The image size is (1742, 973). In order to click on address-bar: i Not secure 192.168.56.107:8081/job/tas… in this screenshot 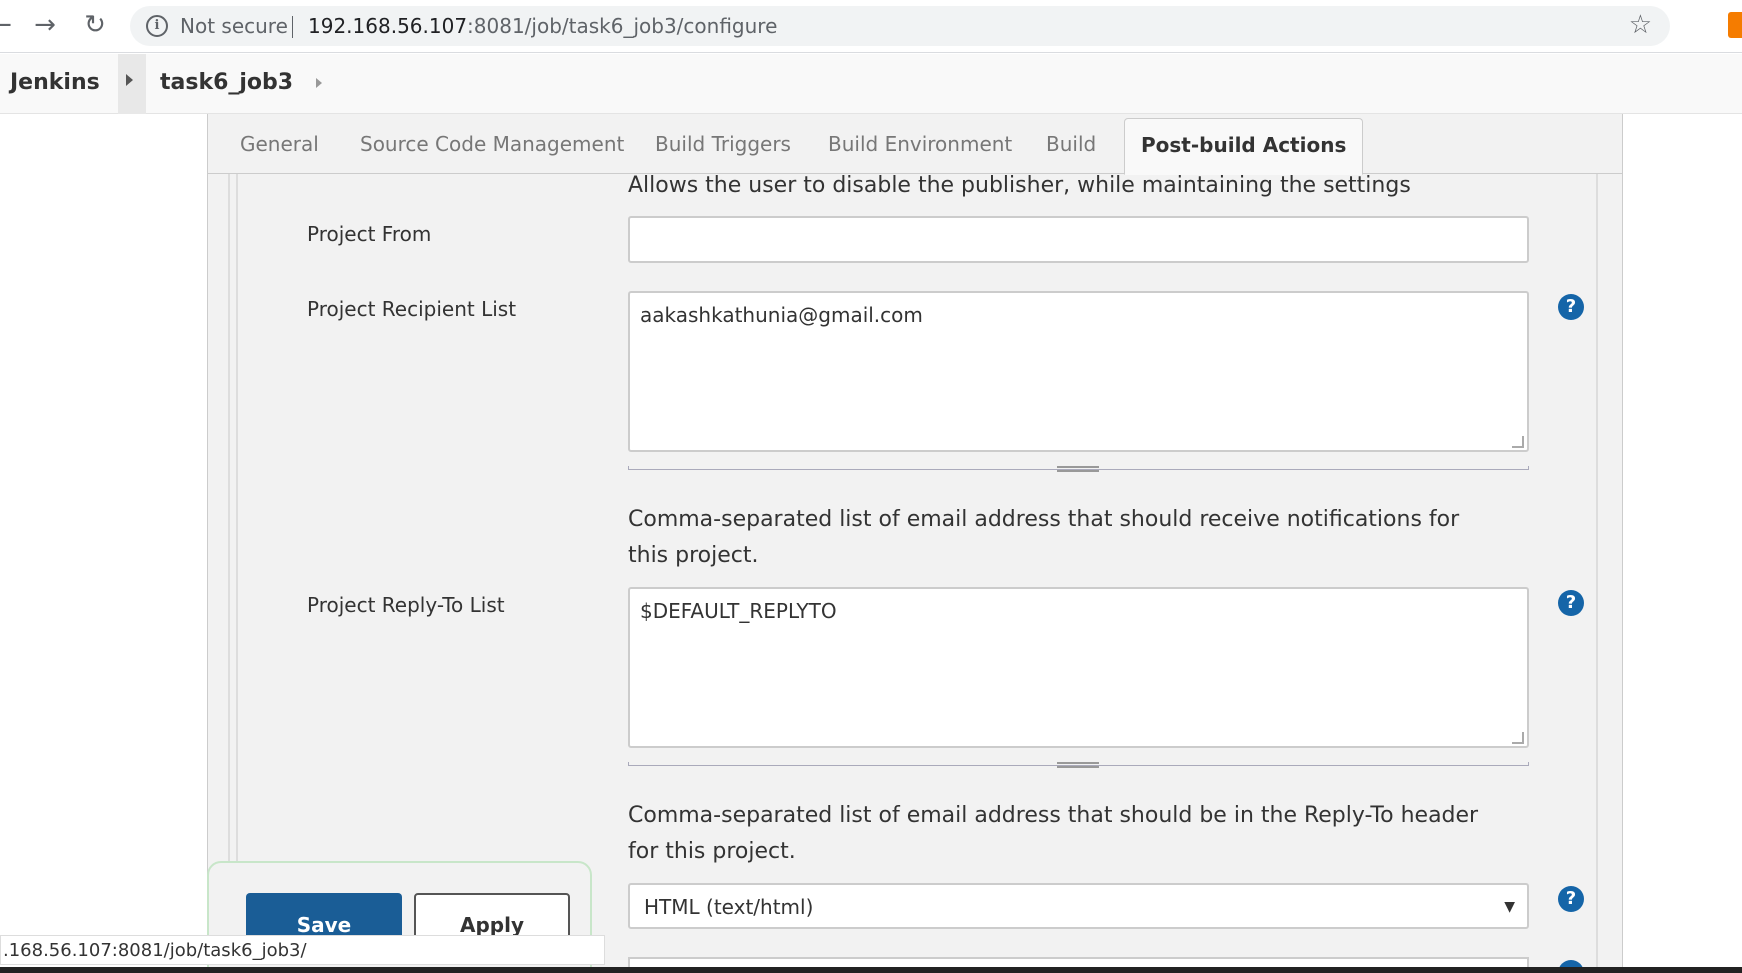, I will do `click(900, 26)`.